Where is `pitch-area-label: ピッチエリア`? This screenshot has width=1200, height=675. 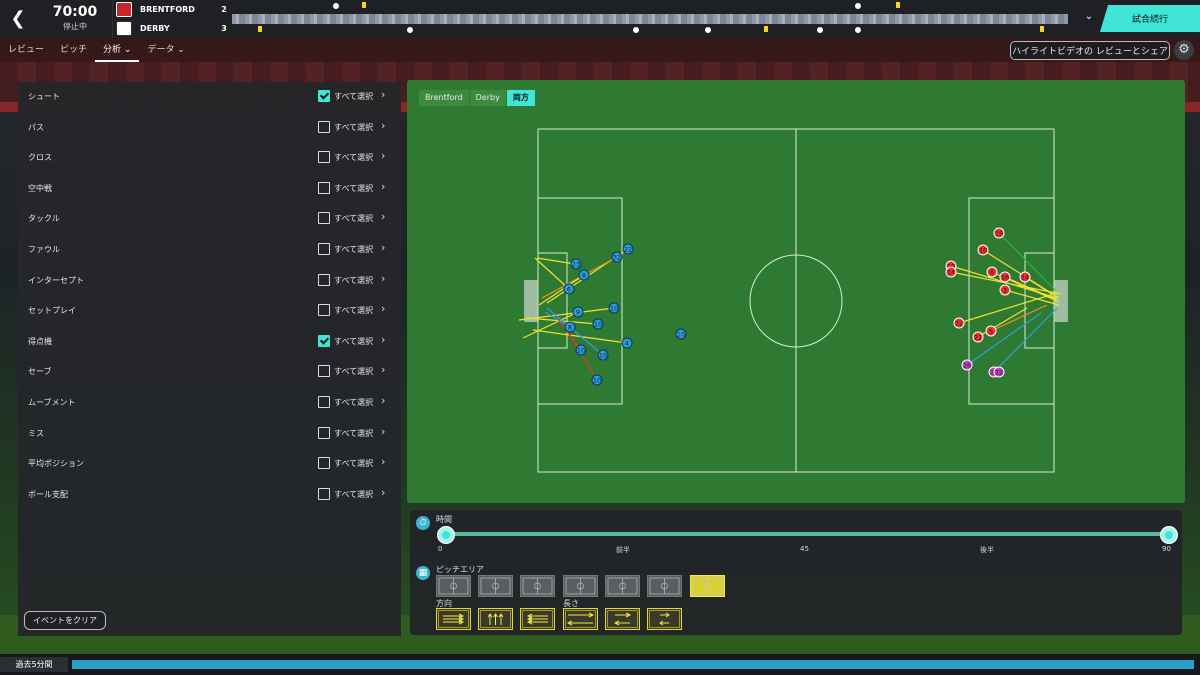
pitch-area-label: ピッチエリア is located at coordinates (460, 569).